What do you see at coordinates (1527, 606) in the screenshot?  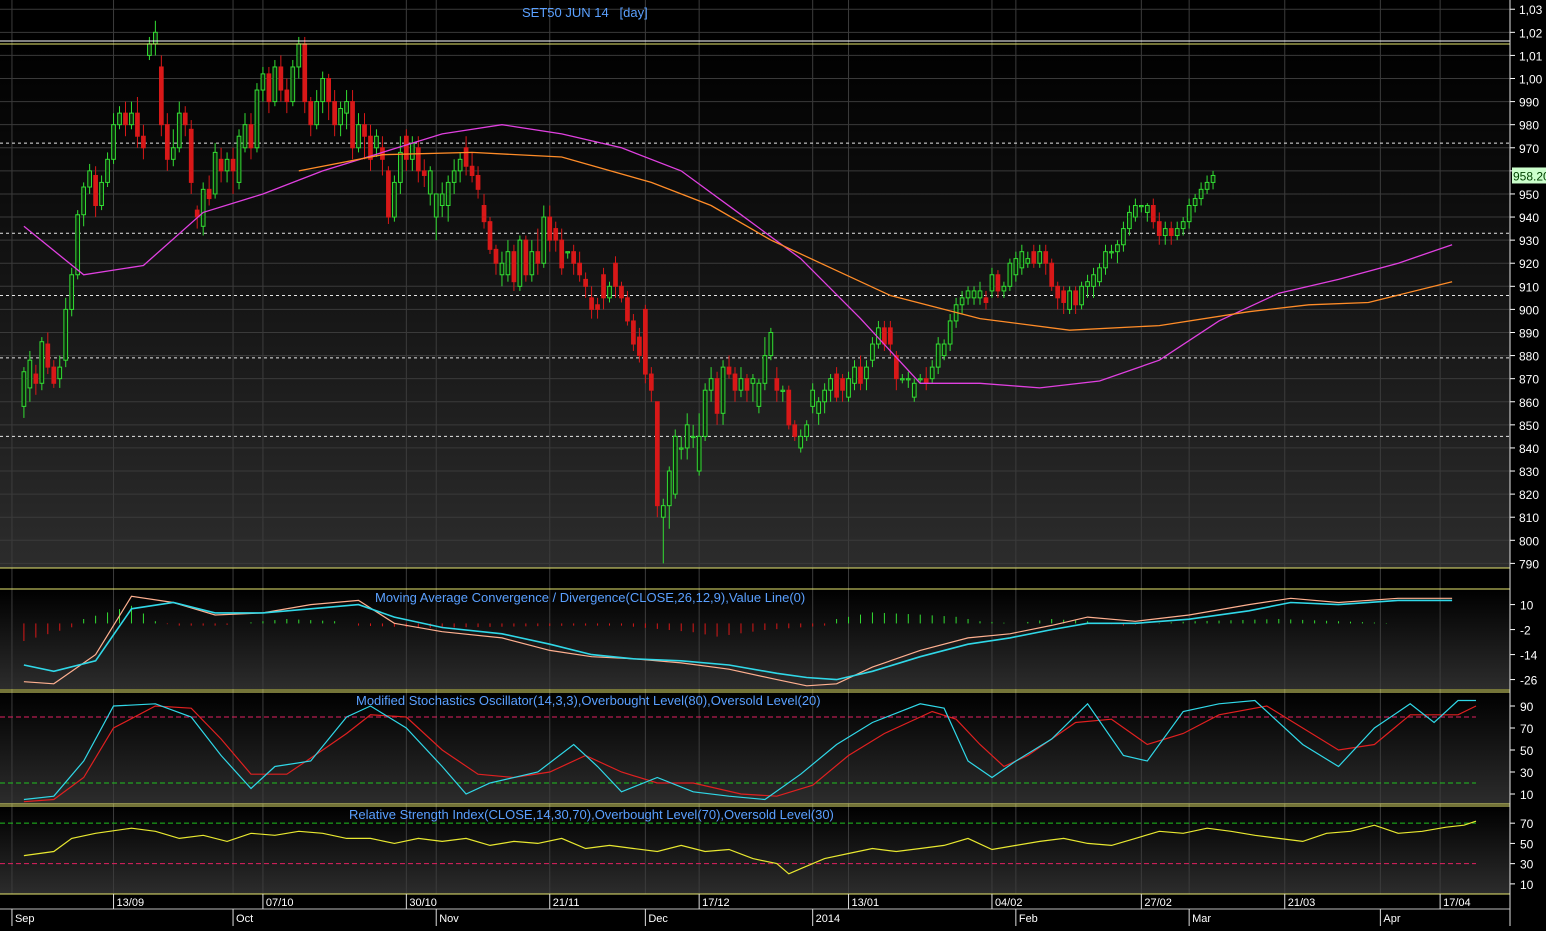 I see `macd-axis-tick-label: 10` at bounding box center [1527, 606].